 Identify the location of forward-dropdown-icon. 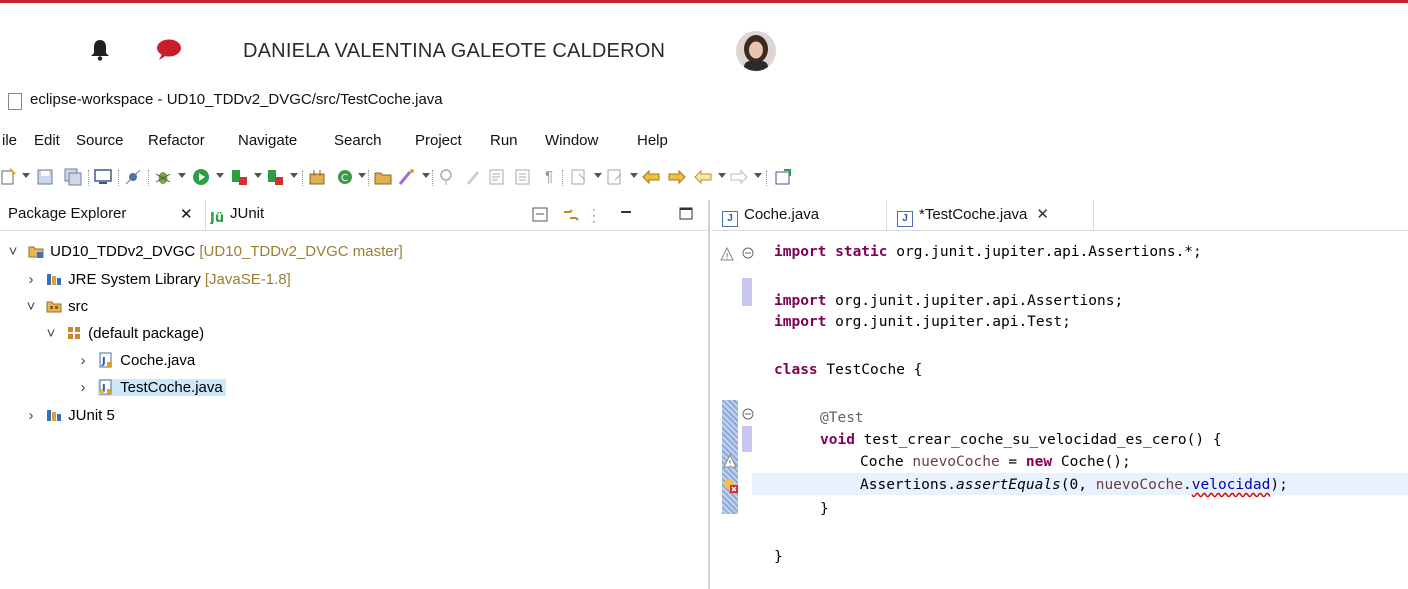
(758, 175).